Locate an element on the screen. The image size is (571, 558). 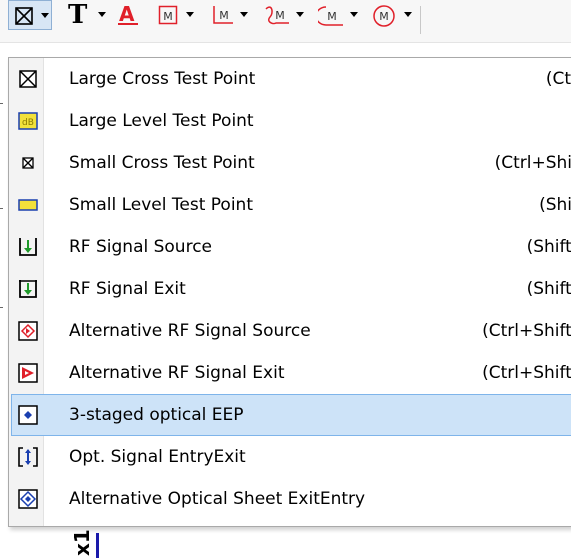
optical-eep-icon is located at coordinates (28, 415).